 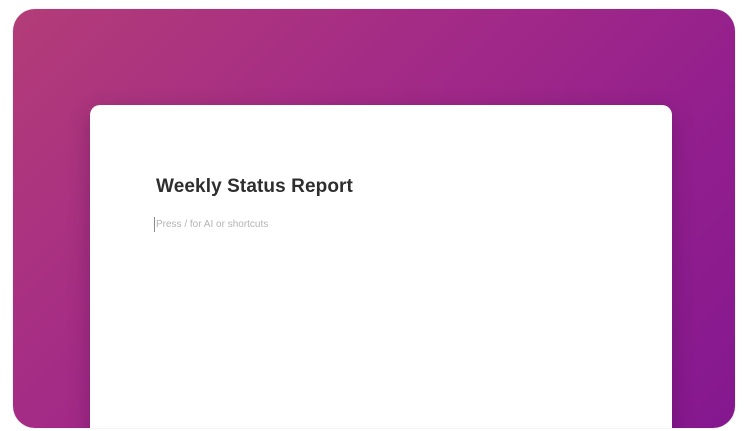 I want to click on body-placeholder: Press / for AI or shortcuts, so click(x=212, y=224).